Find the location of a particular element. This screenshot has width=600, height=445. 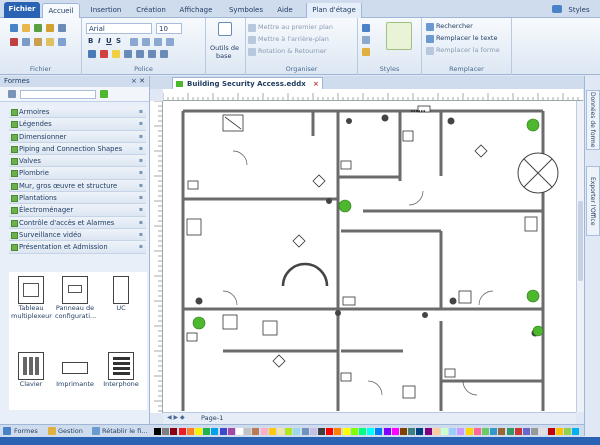

tab-floor-plan: Plan d'étage is located at coordinates (334, 10).